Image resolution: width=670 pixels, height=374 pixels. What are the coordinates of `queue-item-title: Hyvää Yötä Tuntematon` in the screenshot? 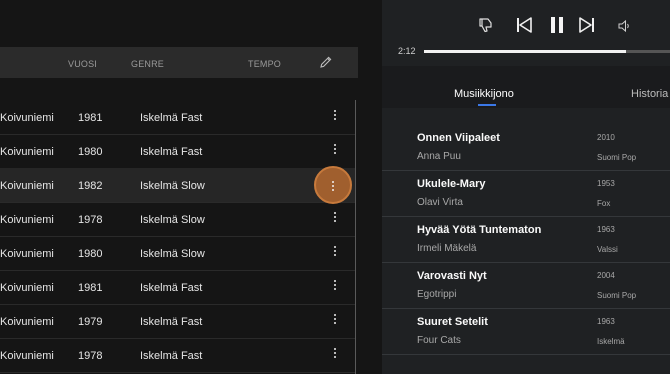 It's located at (479, 230).